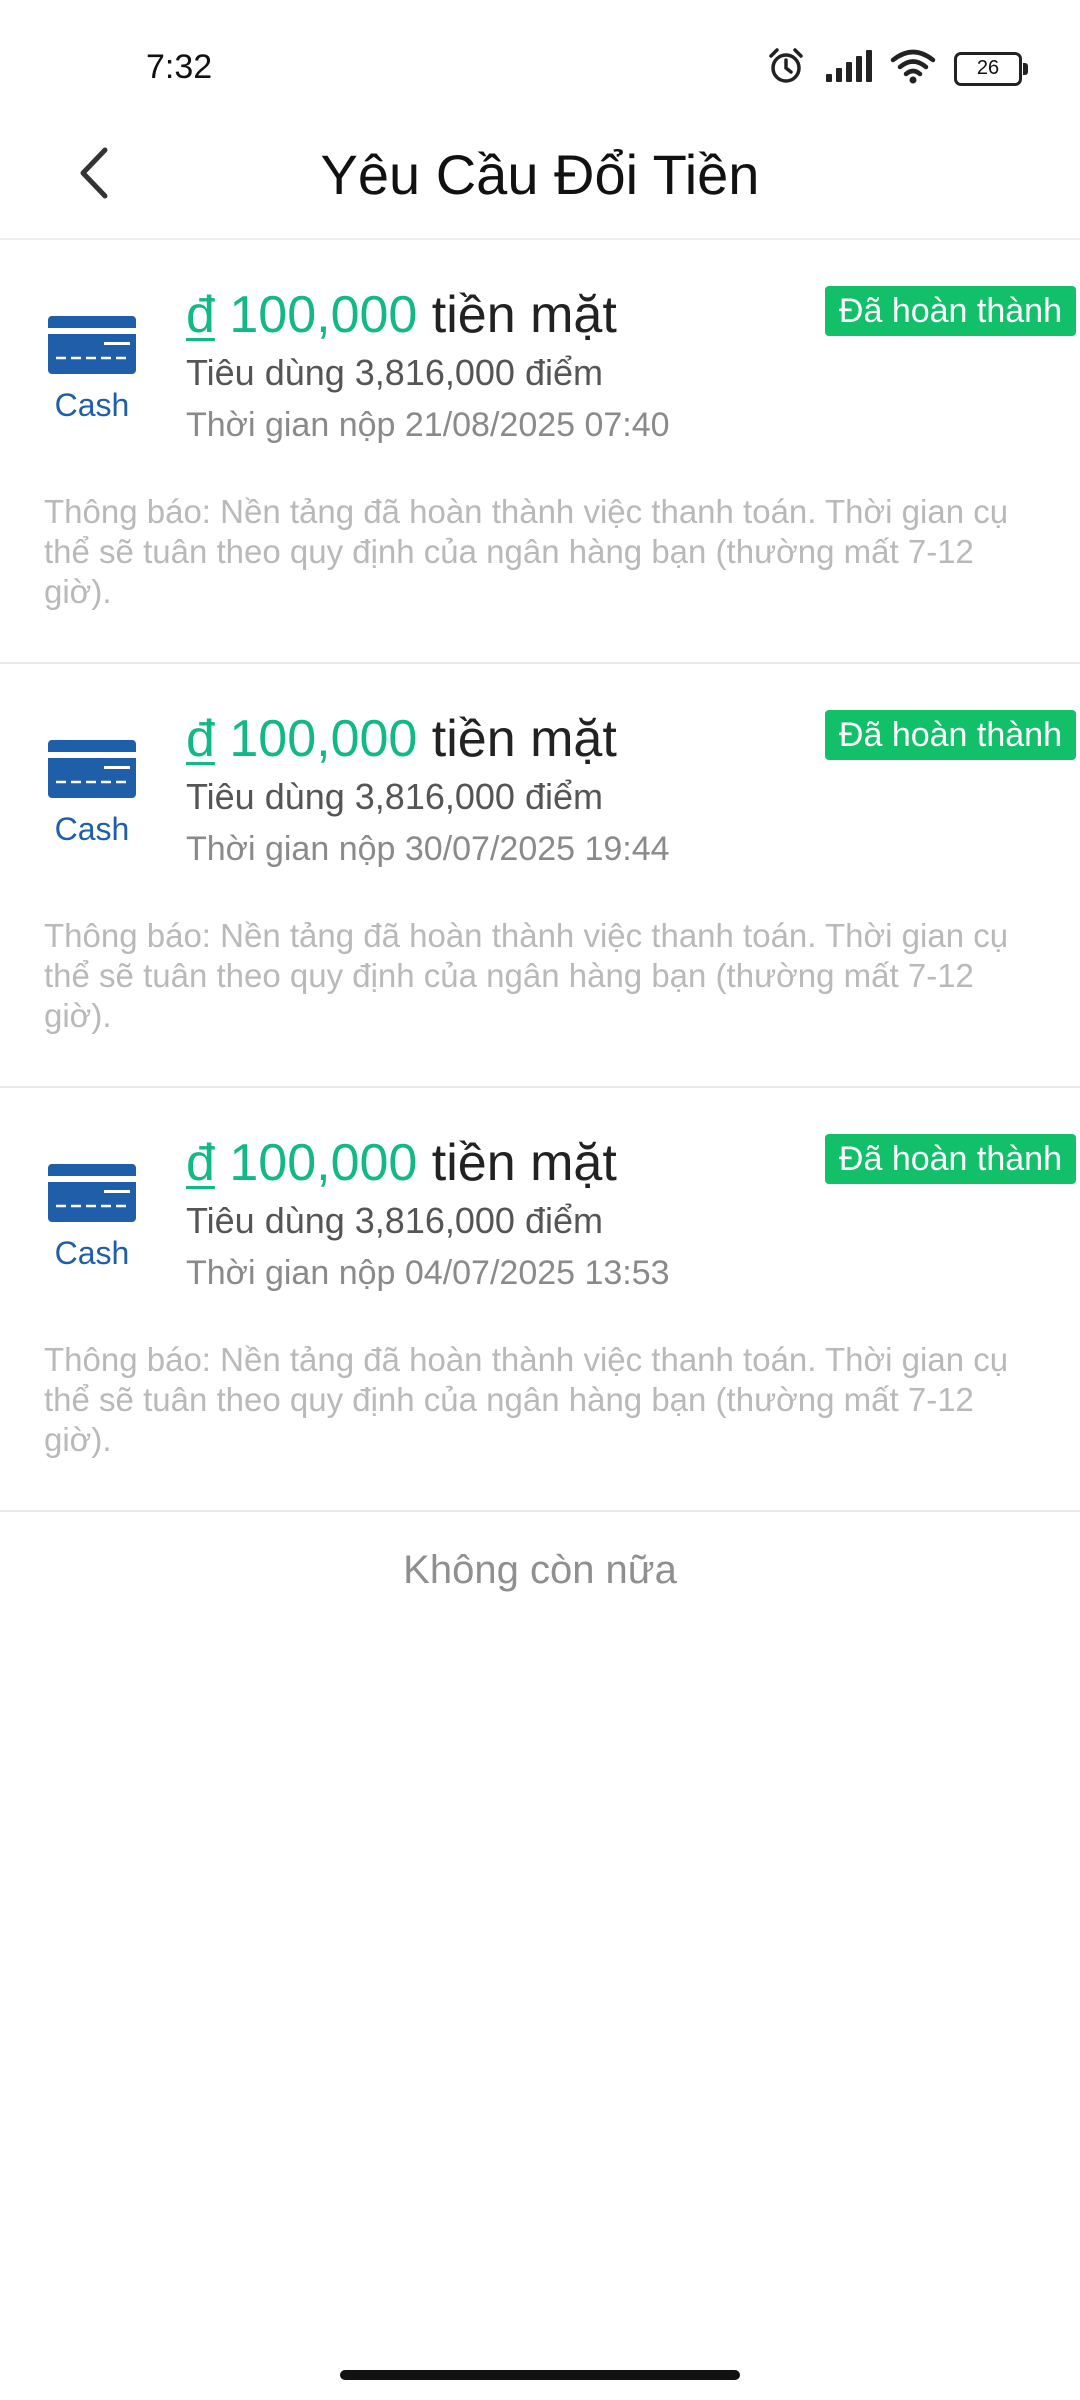 Image resolution: width=1080 pixels, height=2400 pixels. I want to click on battery-icon: 26, so click(991, 68).